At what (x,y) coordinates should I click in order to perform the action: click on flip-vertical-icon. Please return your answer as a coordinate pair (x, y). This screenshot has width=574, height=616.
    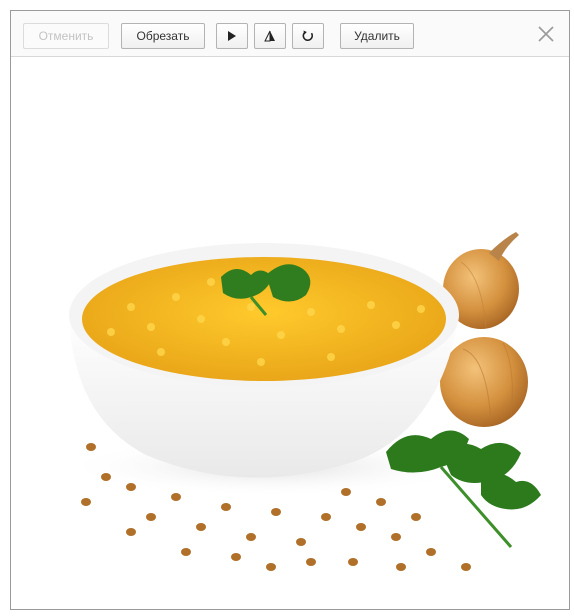
    Looking at the image, I should click on (269, 36).